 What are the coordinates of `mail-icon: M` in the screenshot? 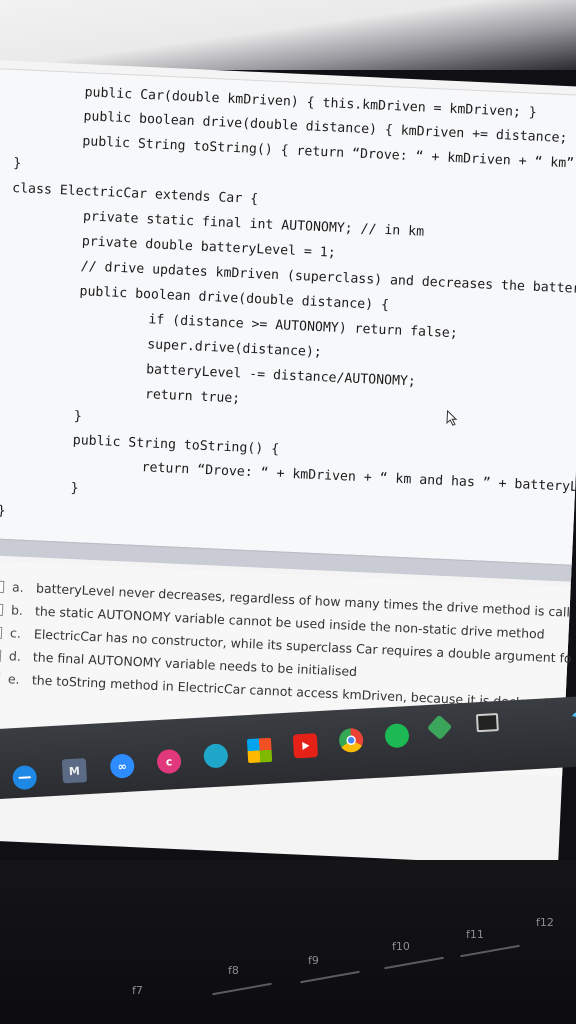 It's located at (74, 771).